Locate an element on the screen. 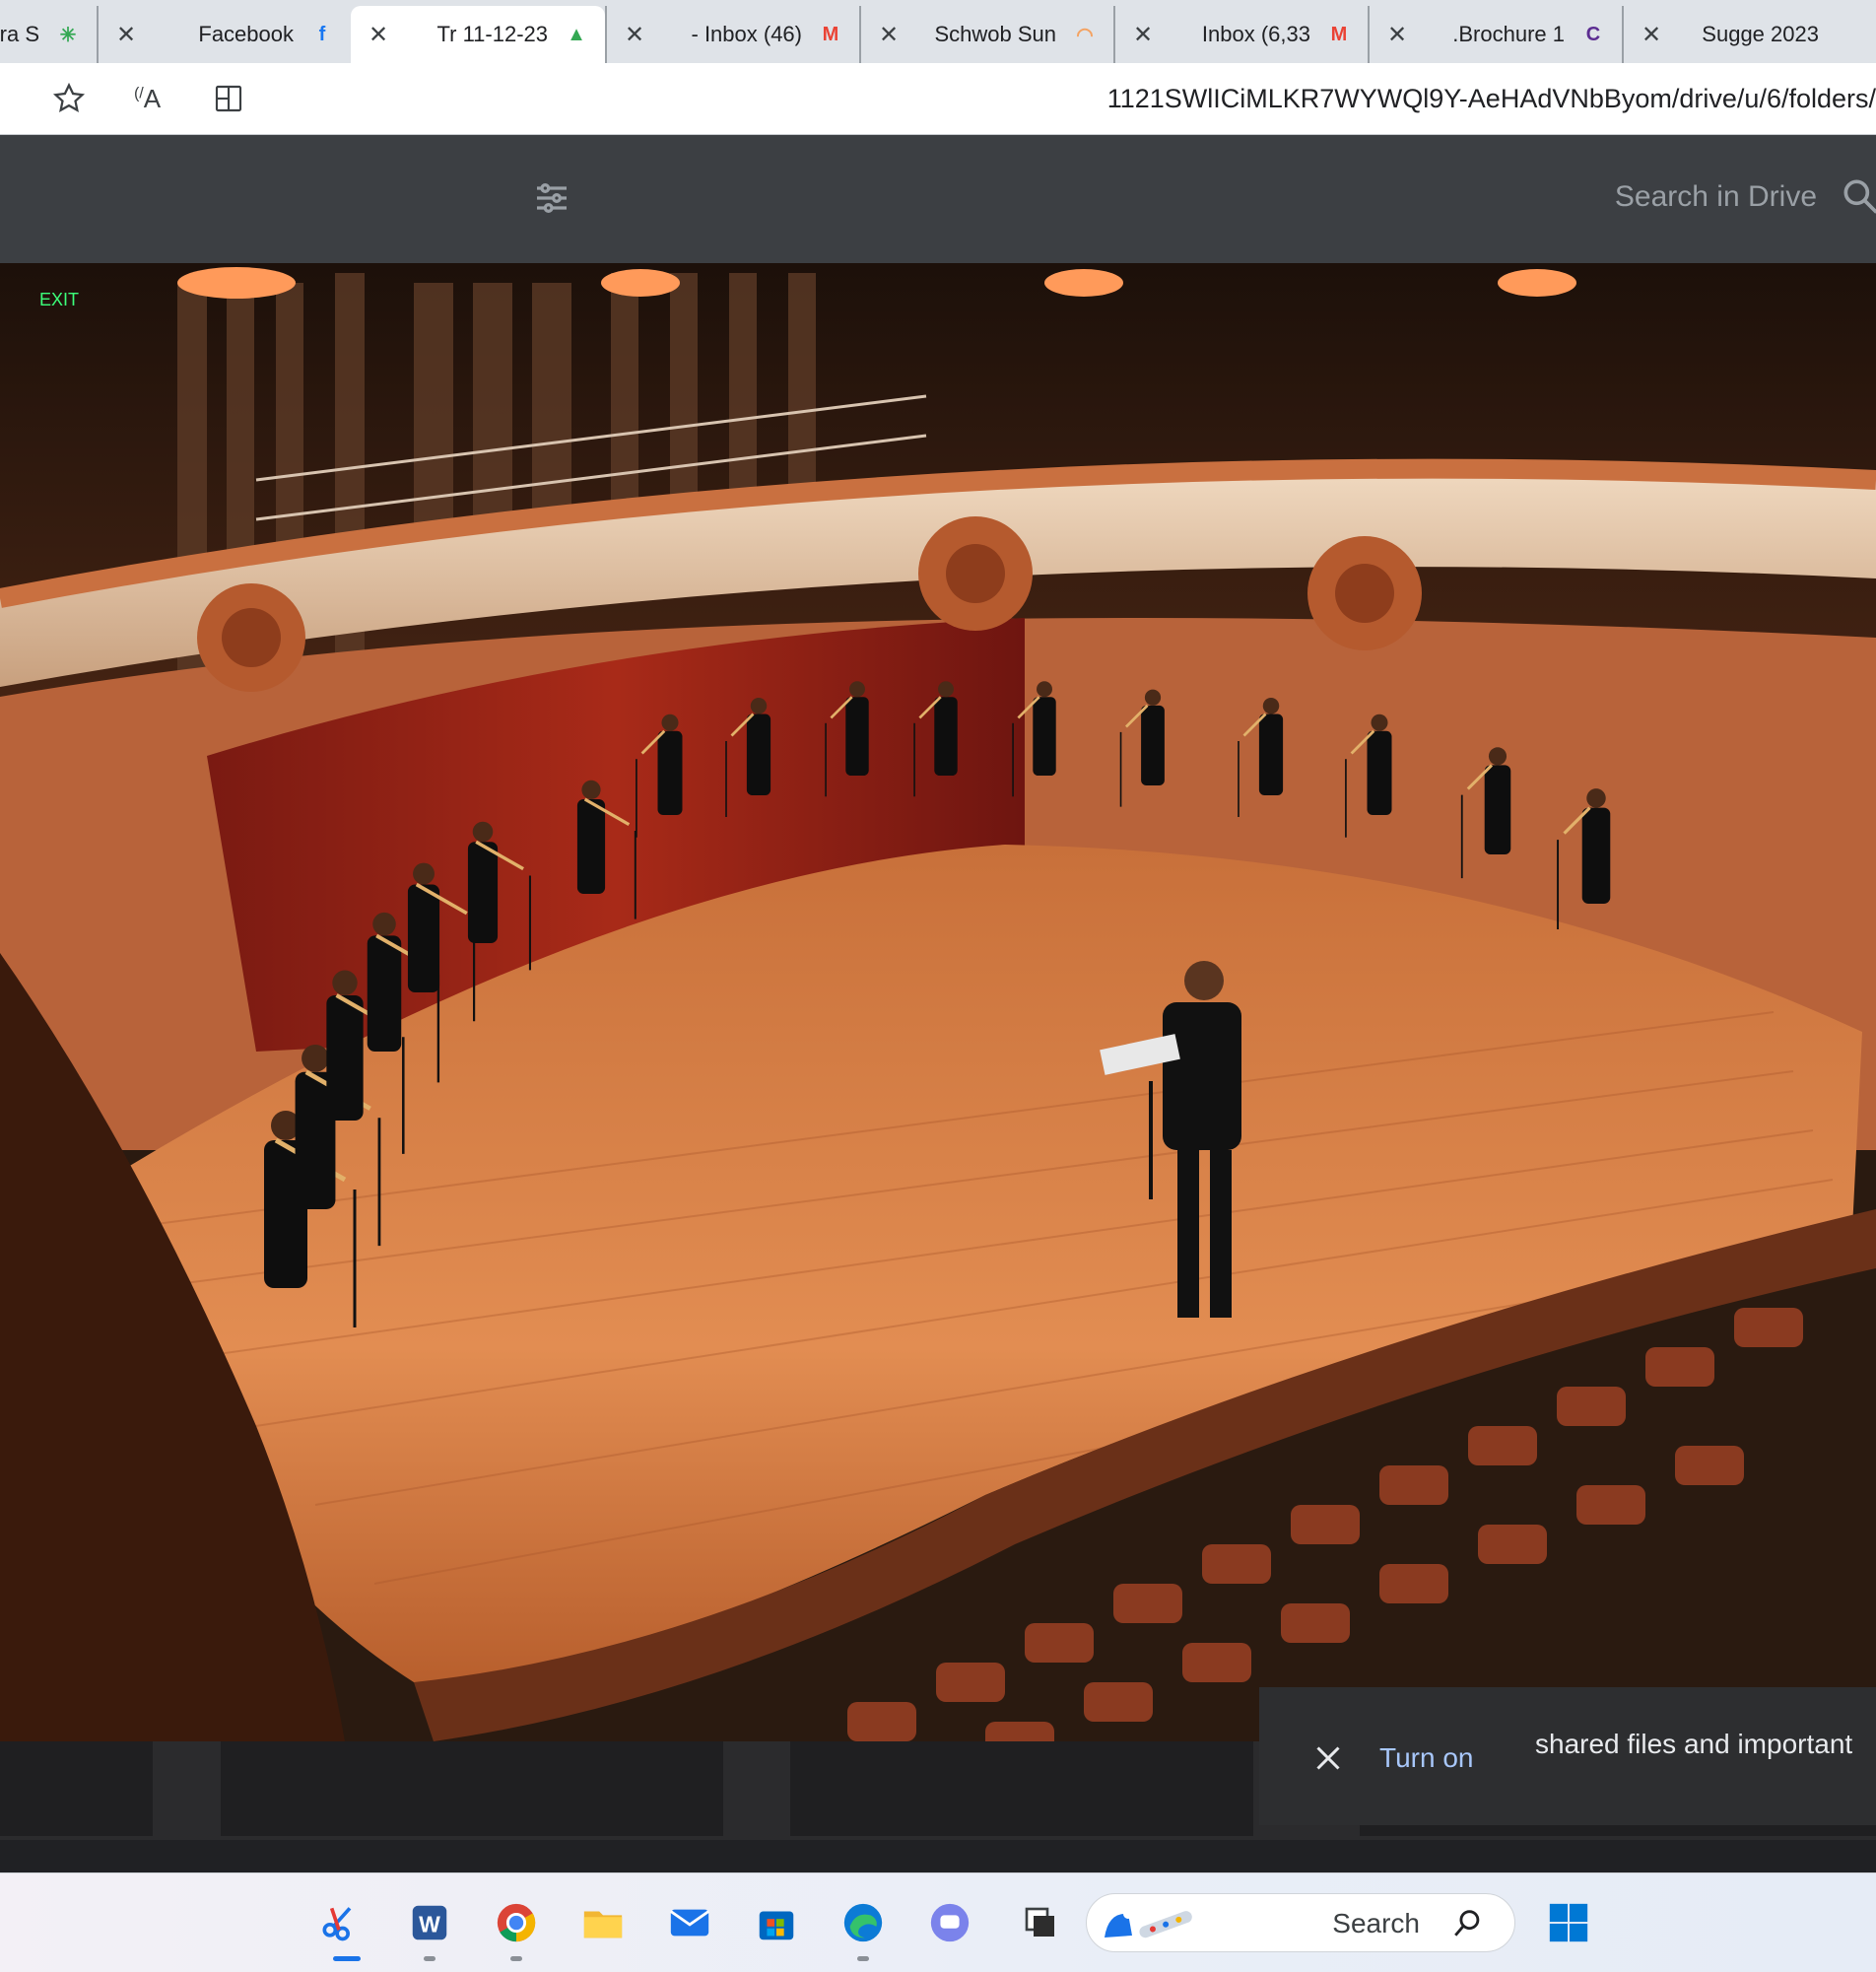 The width and height of the screenshot is (1876, 1972). close-icon is located at coordinates (1328, 1758).